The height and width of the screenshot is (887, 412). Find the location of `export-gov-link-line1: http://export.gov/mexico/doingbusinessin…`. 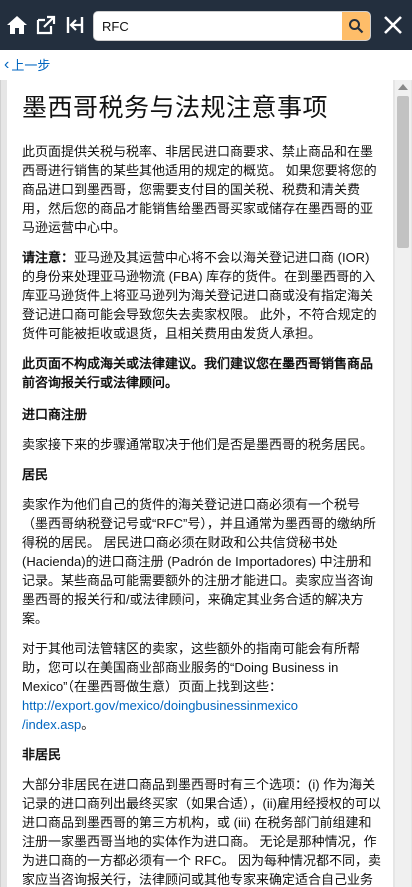

export-gov-link-line1: http://export.gov/mexico/doingbusinessin… is located at coordinates (160, 705).